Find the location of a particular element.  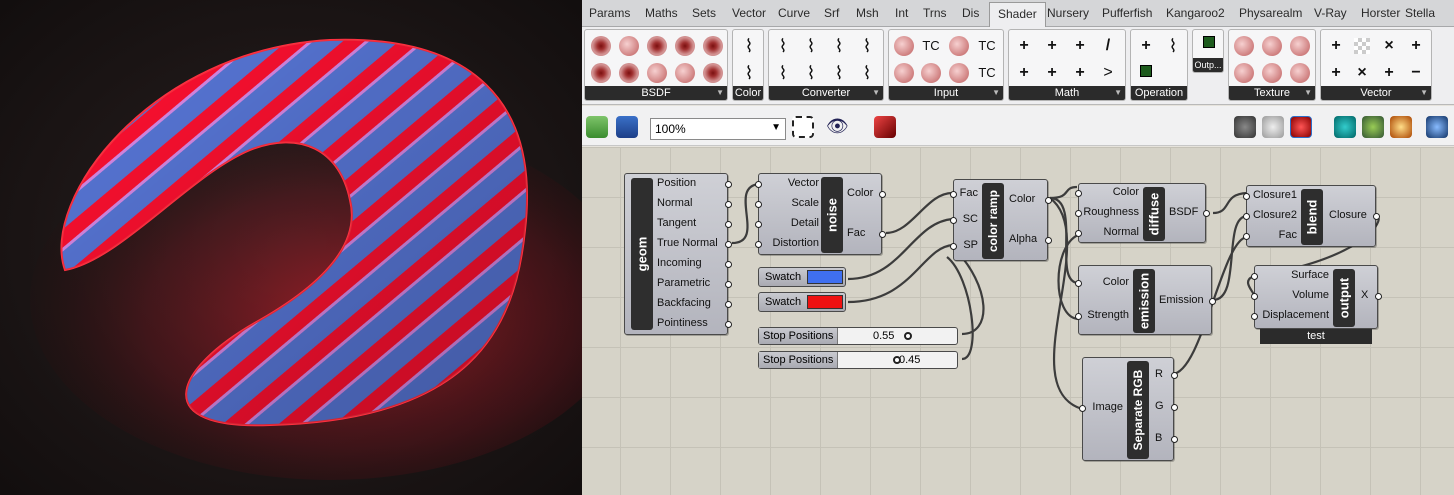

port-pointiness: Pointiness is located at coordinates (682, 323).